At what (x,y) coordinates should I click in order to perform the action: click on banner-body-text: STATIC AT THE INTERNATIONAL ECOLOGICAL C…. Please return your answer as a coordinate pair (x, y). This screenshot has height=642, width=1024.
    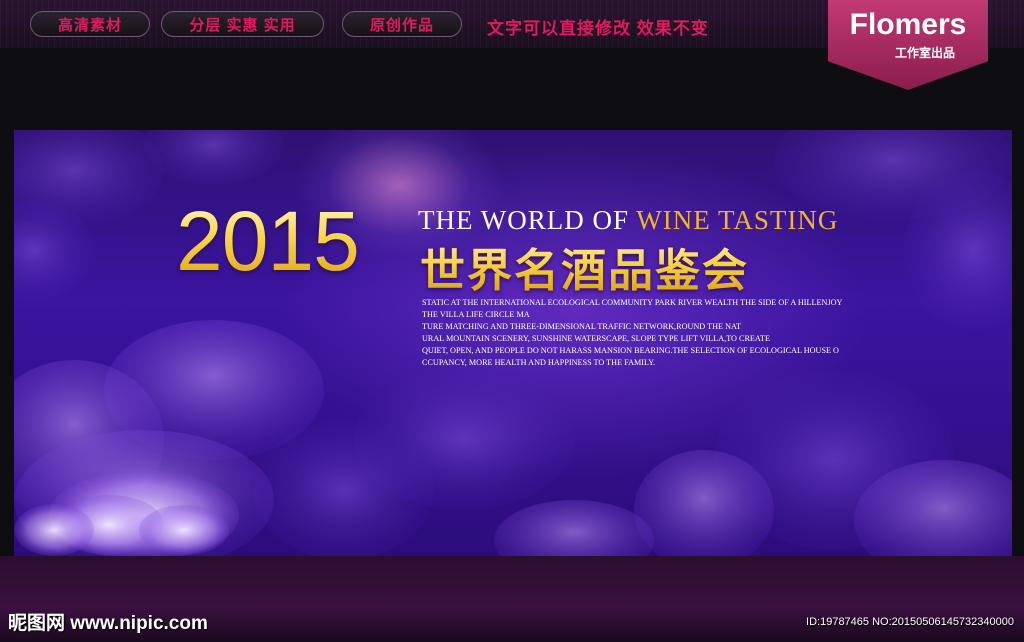
    Looking at the image, I should click on (662, 333).